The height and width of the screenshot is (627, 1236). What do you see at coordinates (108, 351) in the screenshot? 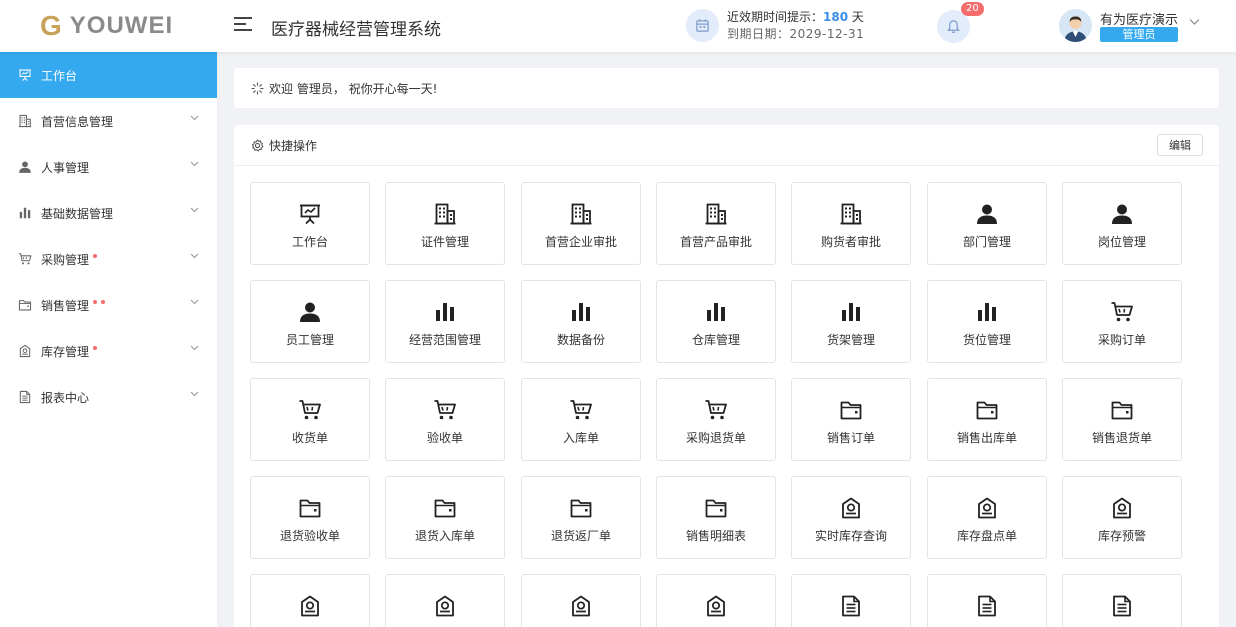
I see `sidebar-item: 库存管理` at bounding box center [108, 351].